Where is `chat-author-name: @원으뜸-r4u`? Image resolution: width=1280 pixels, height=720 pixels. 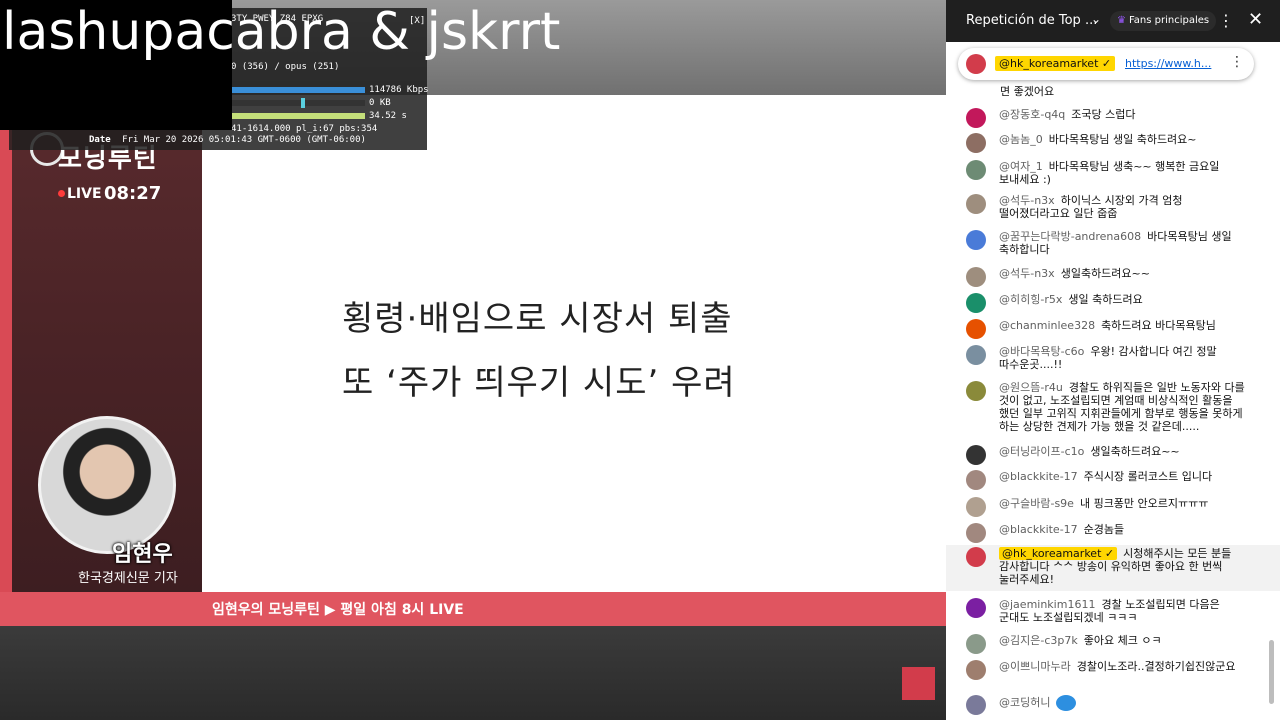 chat-author-name: @원으뜸-r4u is located at coordinates (1031, 387).